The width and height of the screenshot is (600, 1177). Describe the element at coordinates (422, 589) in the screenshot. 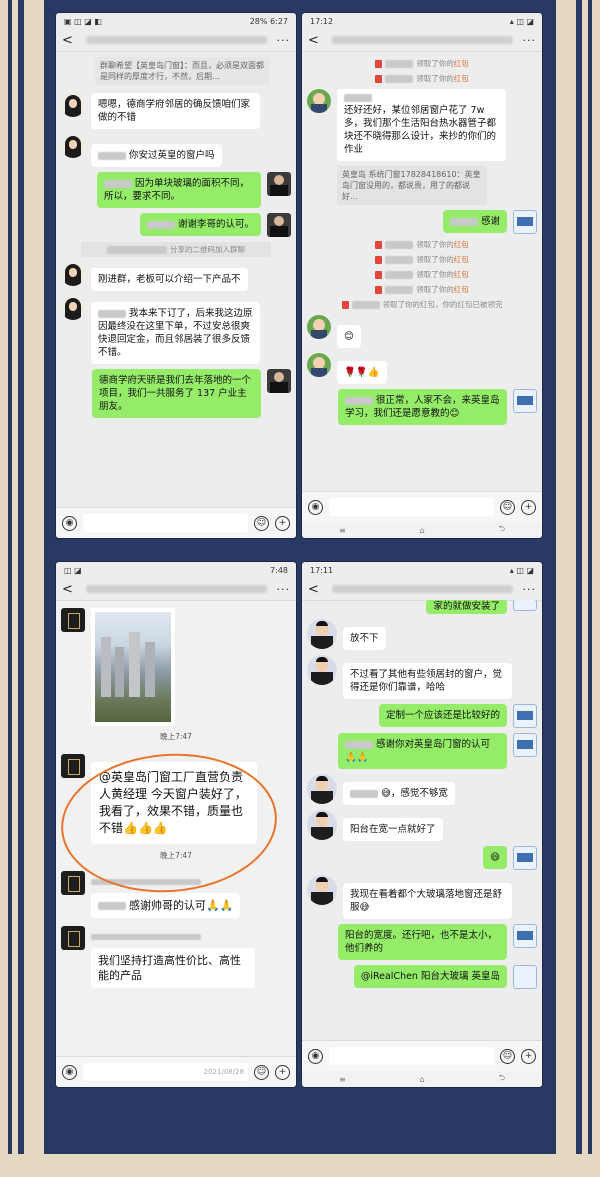

I see `chat-header: < ···` at that location.